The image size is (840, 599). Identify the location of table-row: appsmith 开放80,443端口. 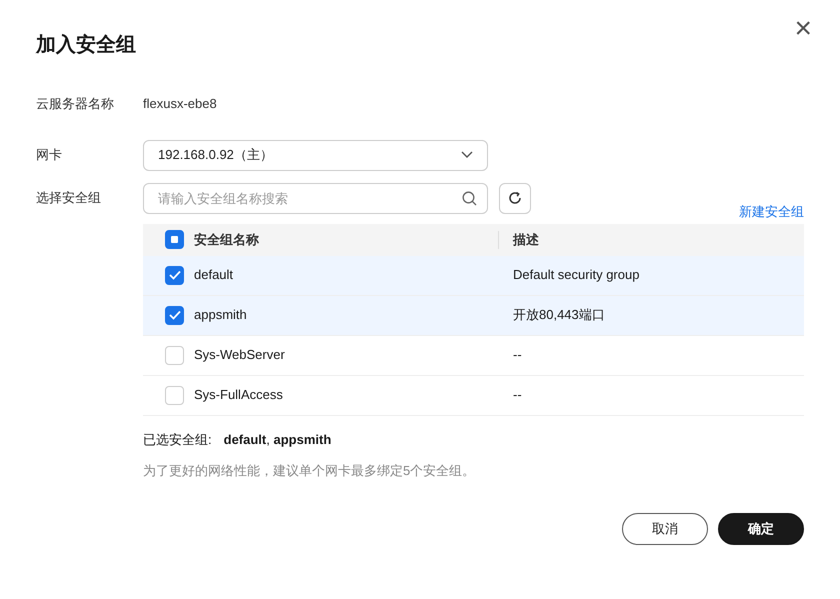
(473, 316).